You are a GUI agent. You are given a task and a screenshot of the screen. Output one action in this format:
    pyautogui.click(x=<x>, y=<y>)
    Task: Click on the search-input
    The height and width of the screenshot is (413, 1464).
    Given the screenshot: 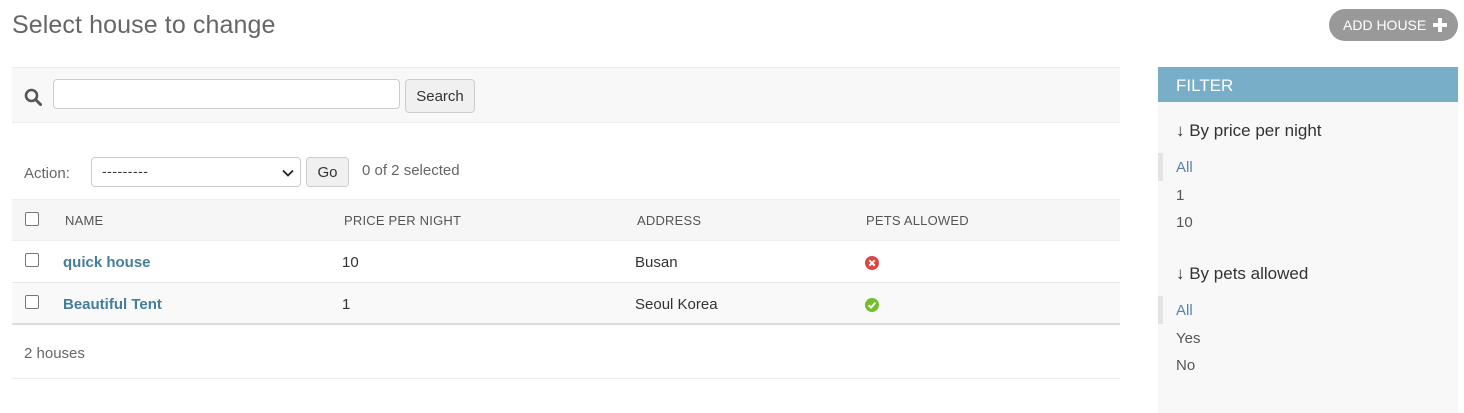 What is the action you would take?
    pyautogui.click(x=226, y=94)
    